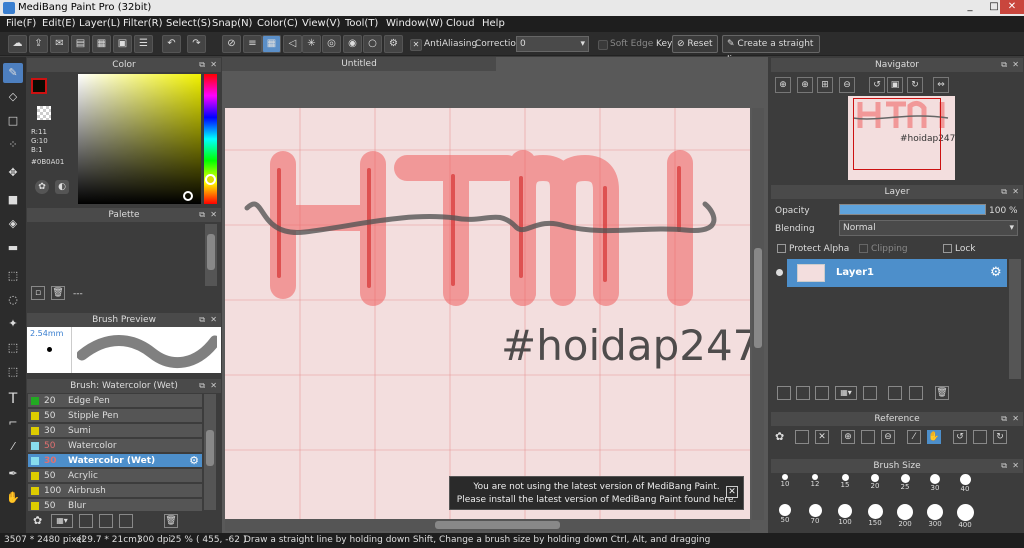  What do you see at coordinates (13, 276) in the screenshot?
I see `select-rect-tool-icon: ⬚` at bounding box center [13, 276].